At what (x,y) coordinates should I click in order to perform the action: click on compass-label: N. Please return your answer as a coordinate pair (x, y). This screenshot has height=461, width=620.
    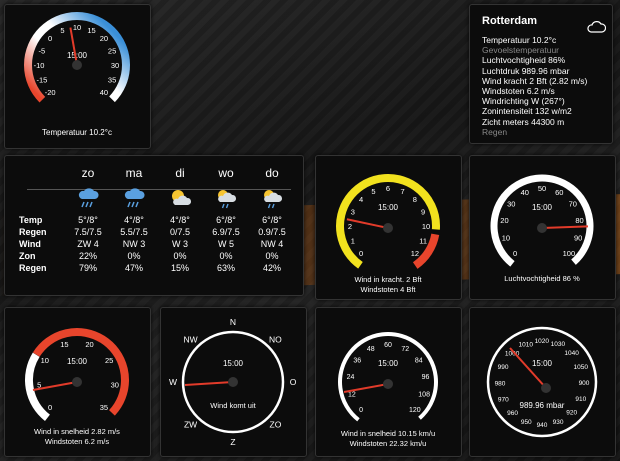
    Looking at the image, I should click on (233, 322).